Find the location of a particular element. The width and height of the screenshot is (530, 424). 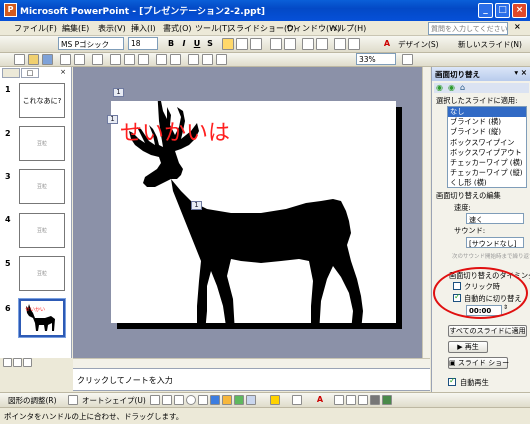

menu-help: ヘルプ(H) is located at coordinates (348, 28).